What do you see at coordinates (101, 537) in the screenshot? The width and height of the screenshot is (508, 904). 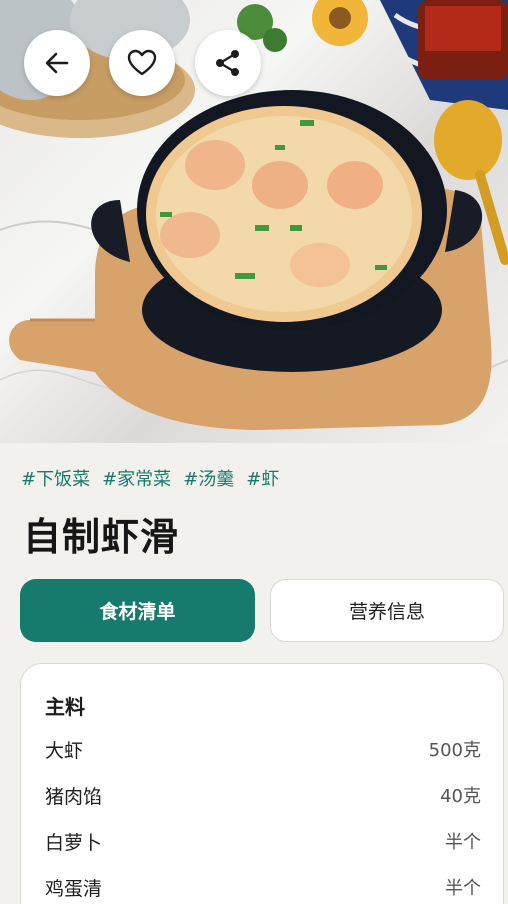 I see `recipe-title: 自制虾滑` at bounding box center [101, 537].